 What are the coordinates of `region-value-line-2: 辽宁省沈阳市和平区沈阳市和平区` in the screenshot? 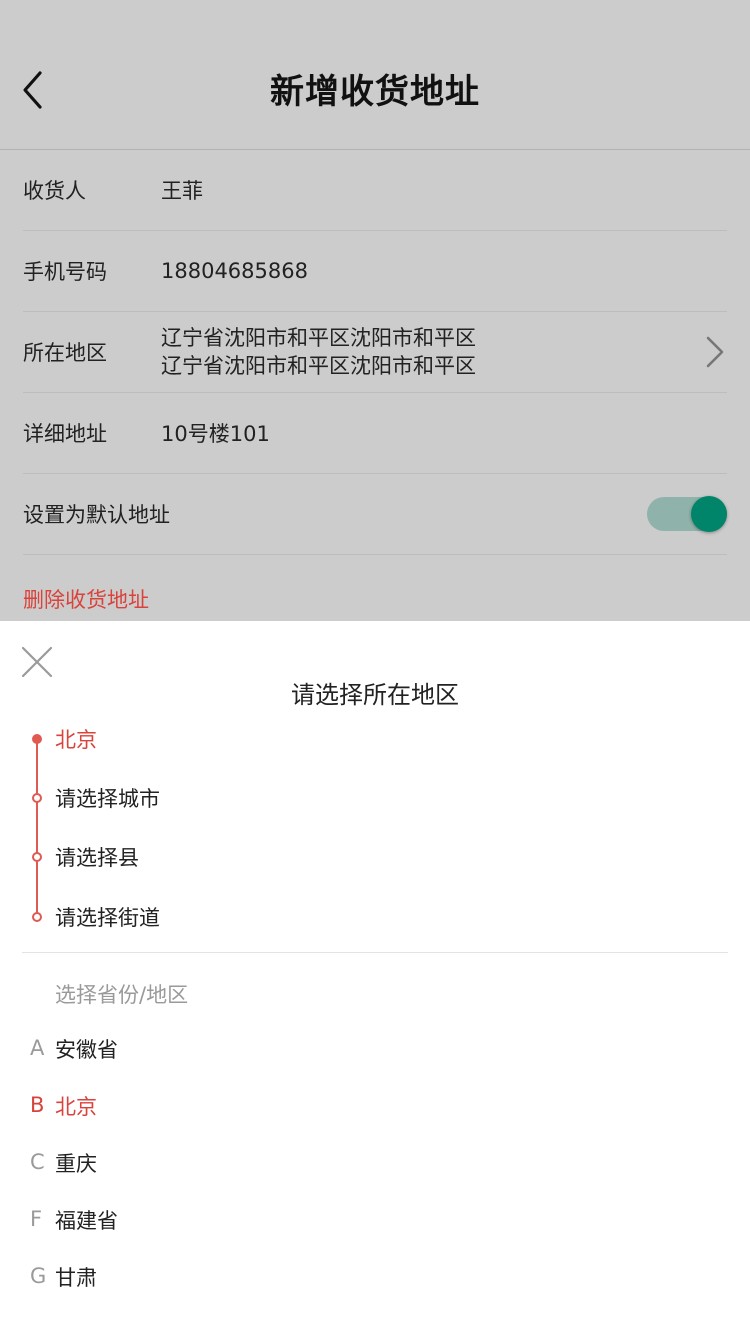 It's located at (318, 366).